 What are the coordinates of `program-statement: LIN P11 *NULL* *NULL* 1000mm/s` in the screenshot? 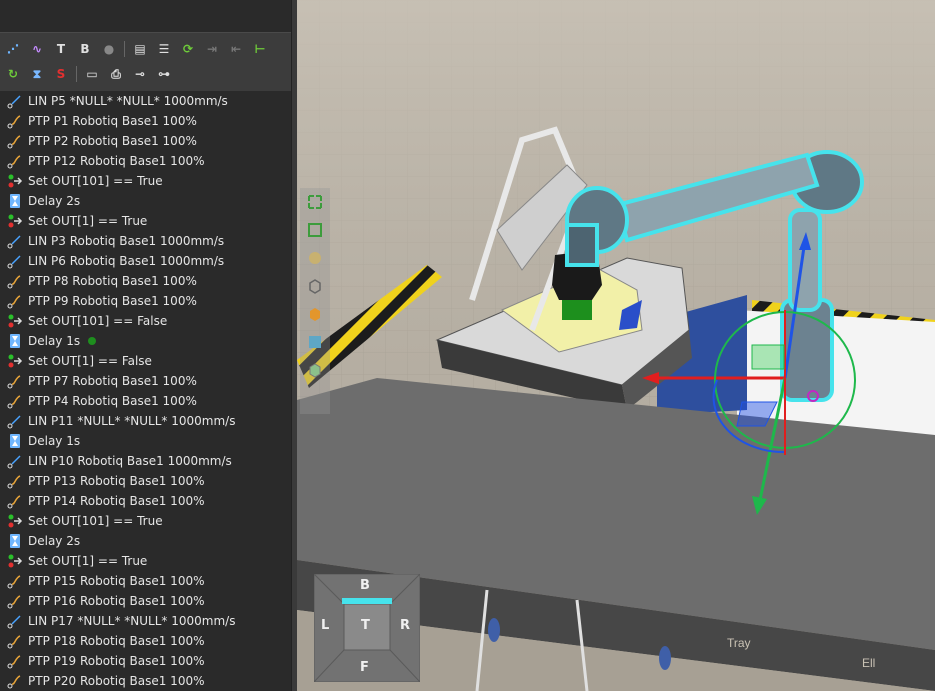 It's located at (145, 421).